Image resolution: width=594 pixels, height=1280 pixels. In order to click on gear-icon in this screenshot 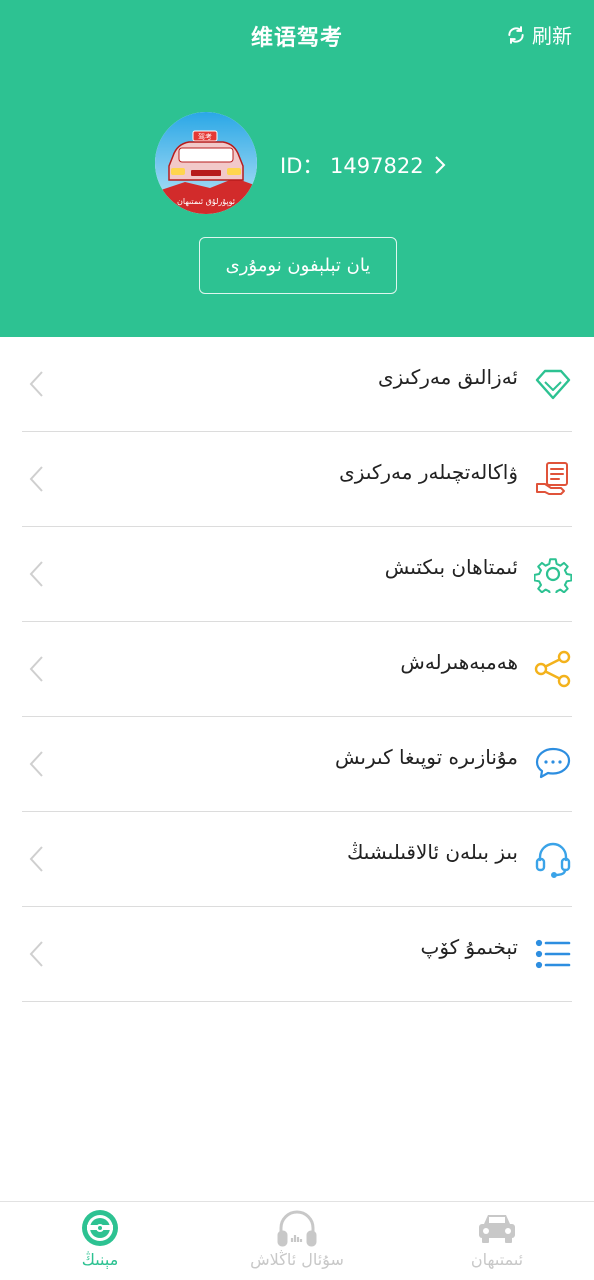, I will do `click(553, 575)`.